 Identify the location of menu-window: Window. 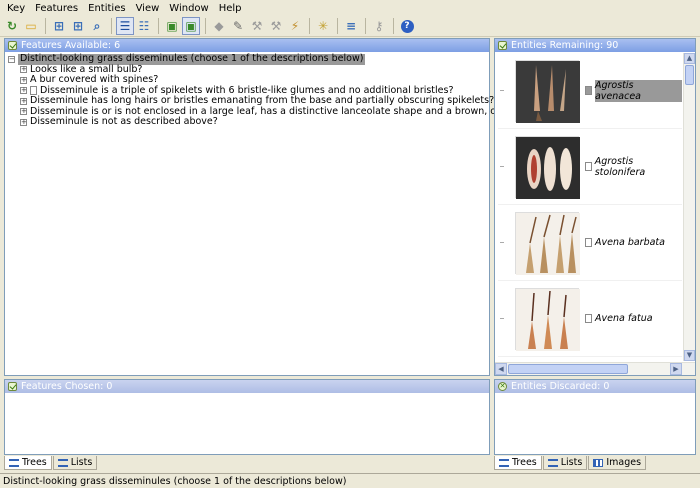
(188, 8).